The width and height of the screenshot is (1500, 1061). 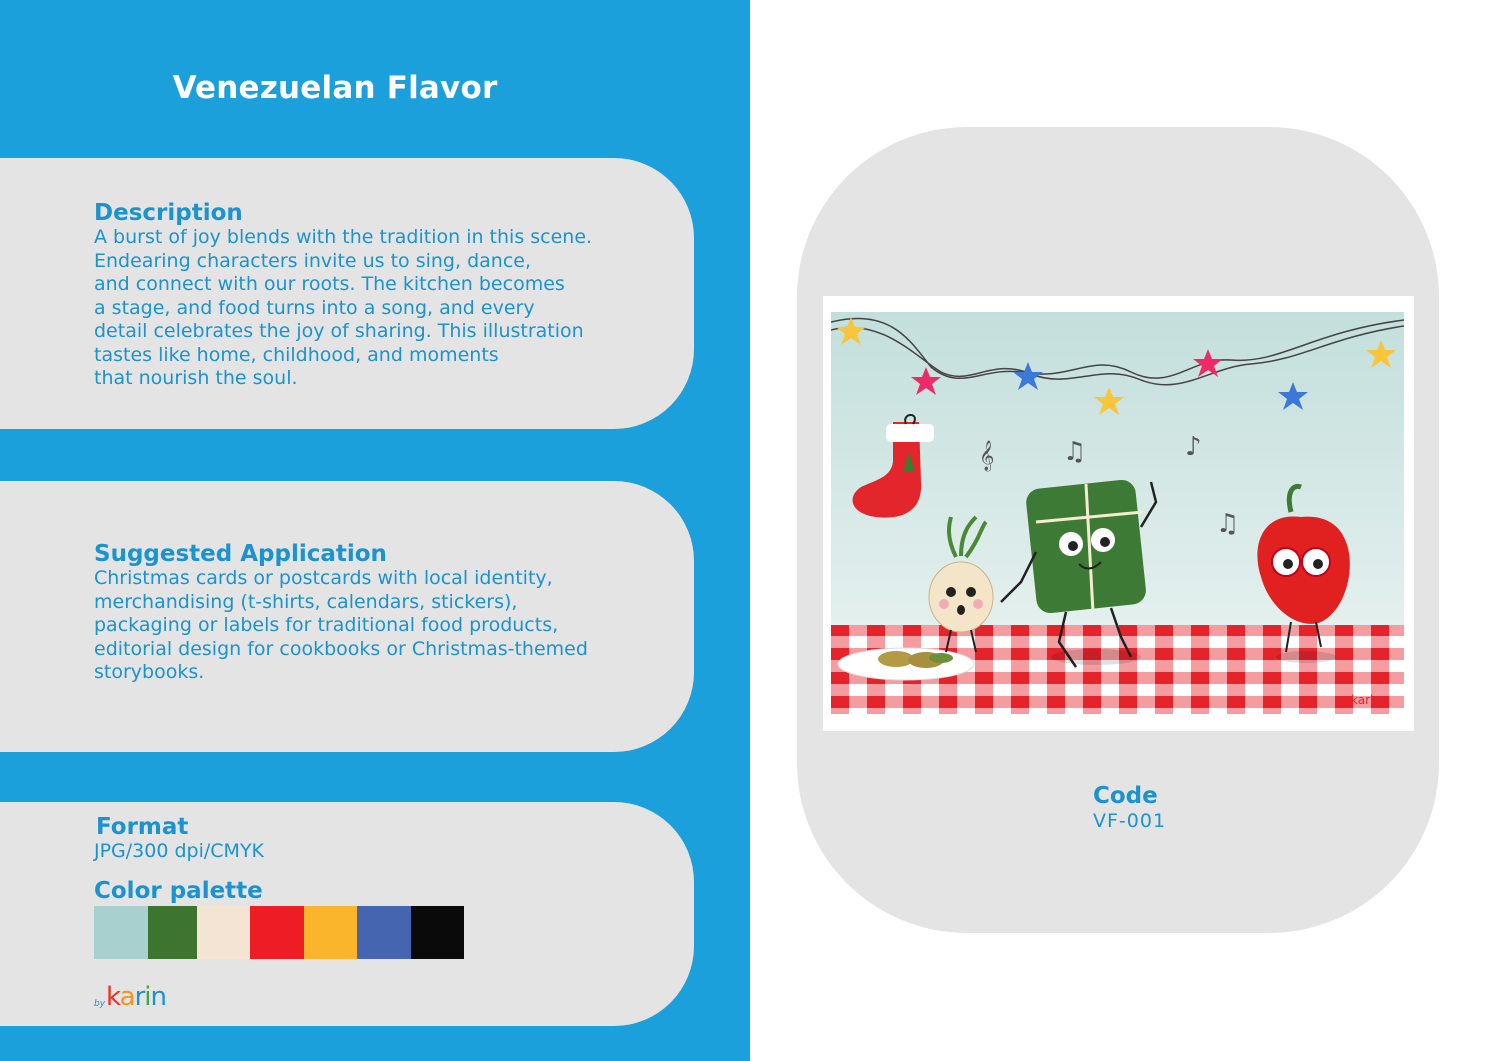 I want to click on treble-clef-glyph: 𝄞, so click(x=986, y=456).